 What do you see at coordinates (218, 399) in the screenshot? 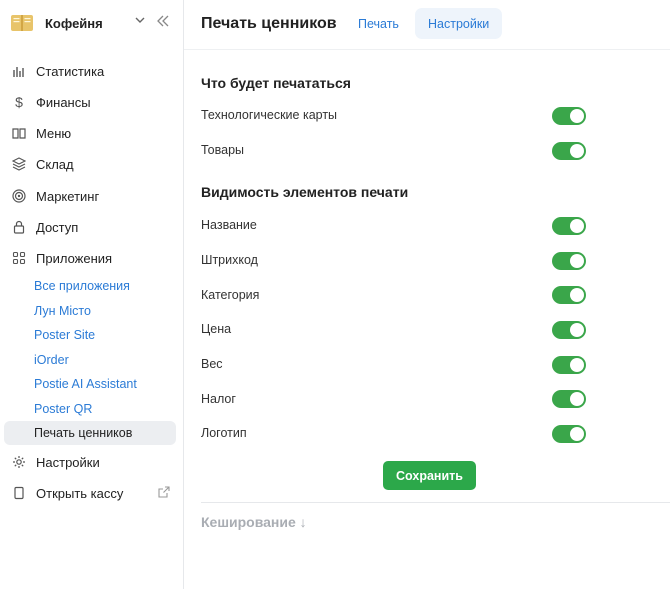
I see `row-label-tax: Налог` at bounding box center [218, 399].